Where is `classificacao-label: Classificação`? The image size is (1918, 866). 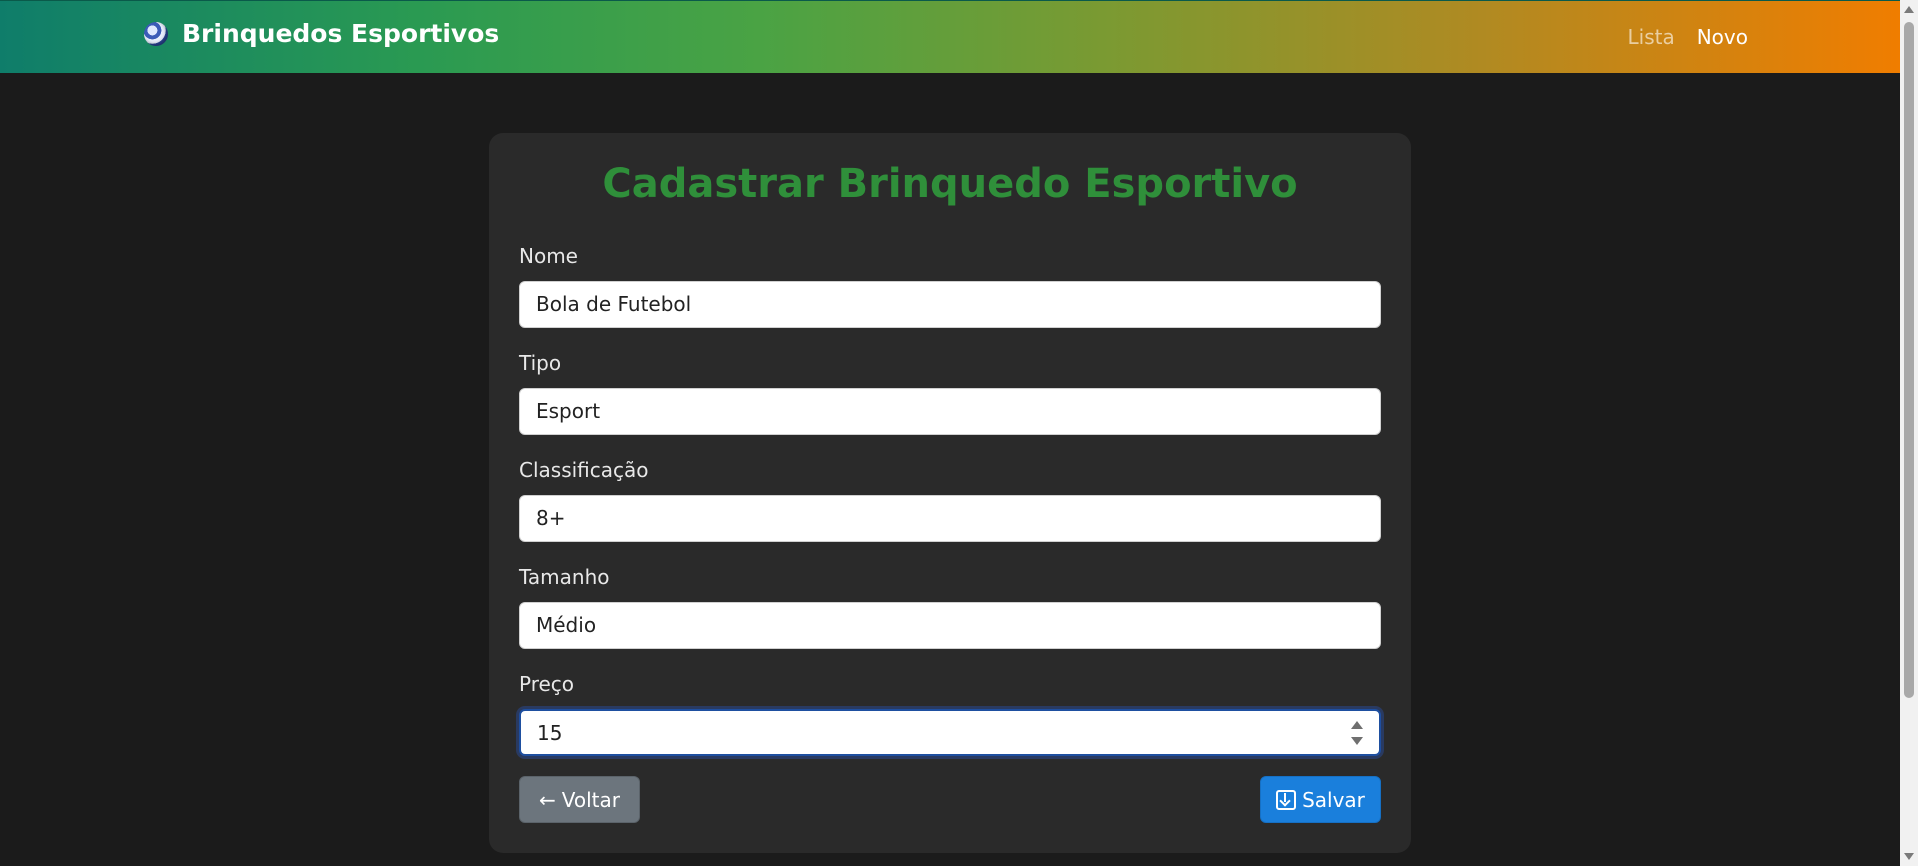 classificacao-label: Classificação is located at coordinates (584, 470).